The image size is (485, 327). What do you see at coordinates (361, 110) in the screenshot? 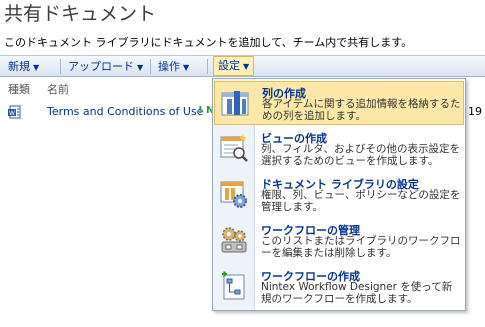
I see `menu-item-description: 各アイテムに関する追加情報を格納するための列を追加します。` at bounding box center [361, 110].